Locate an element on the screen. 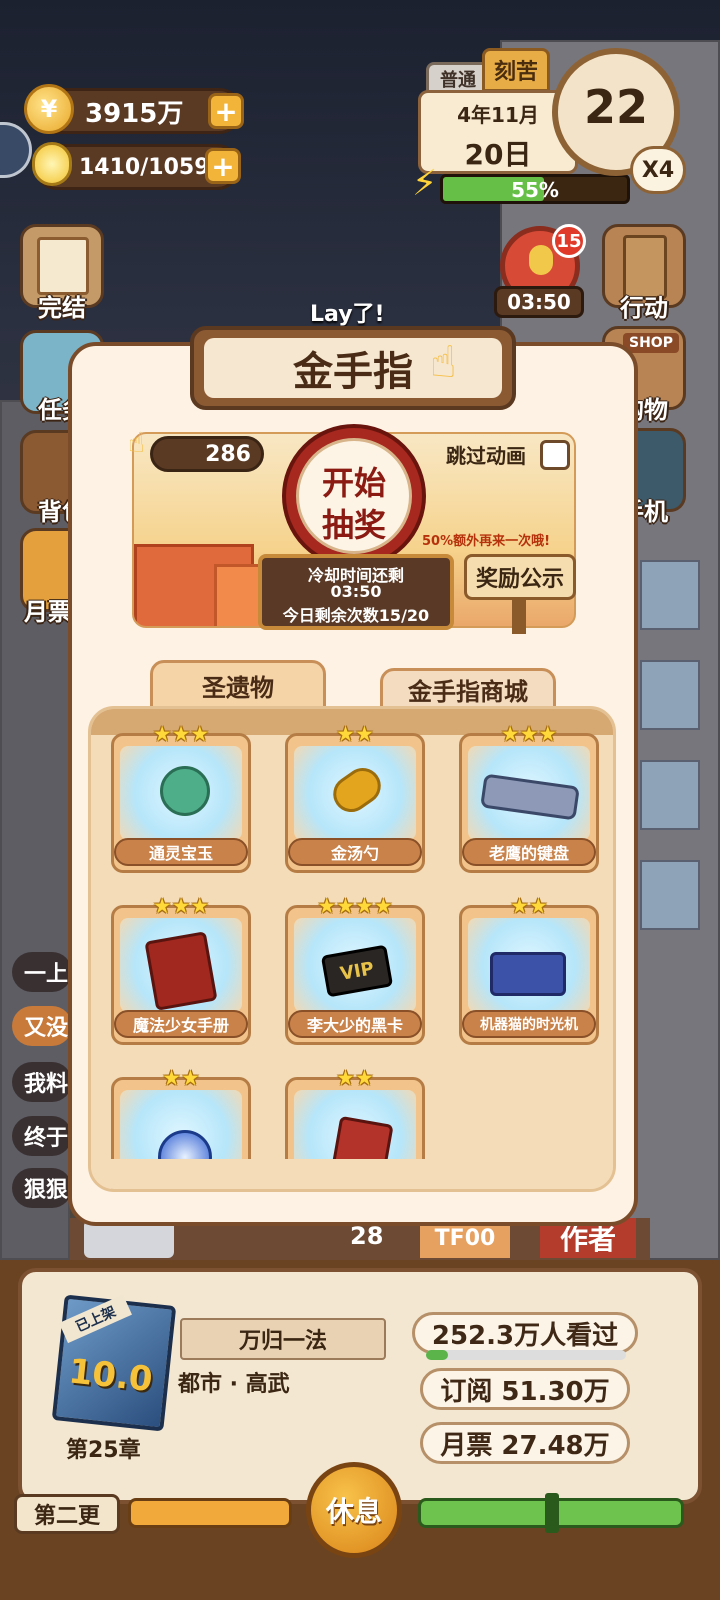  start-draw-line1: 开始 is located at coordinates (353, 483).